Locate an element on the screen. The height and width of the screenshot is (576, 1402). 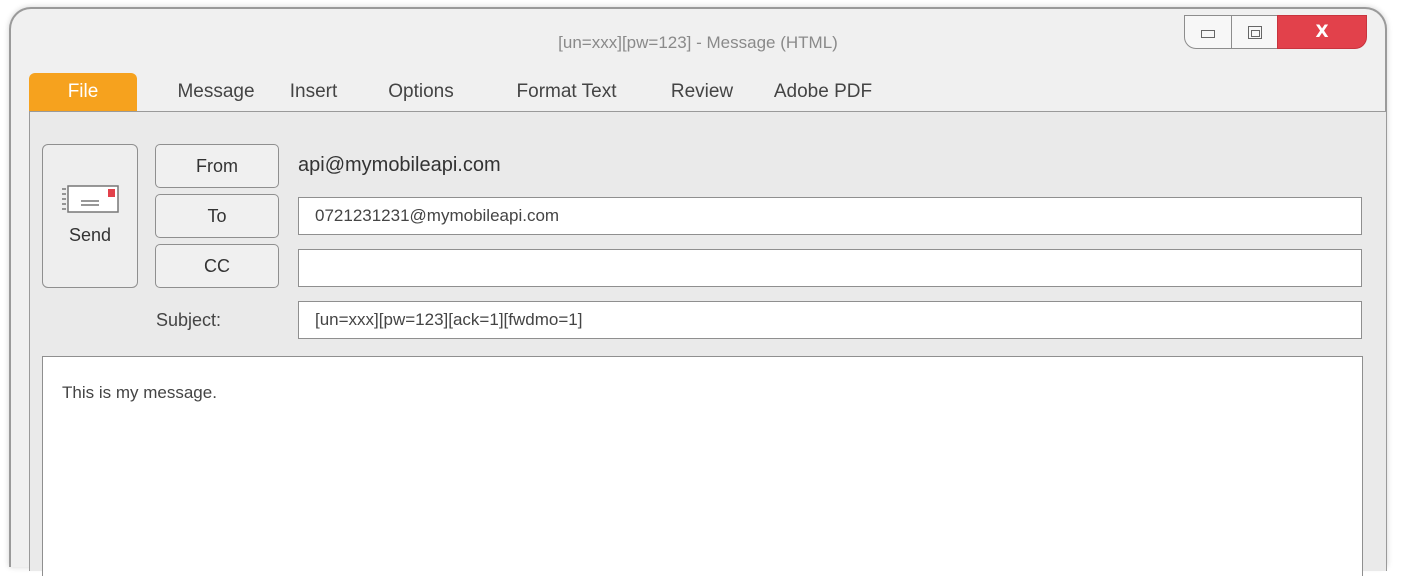
tab-insert: Insert is located at coordinates (313, 92).